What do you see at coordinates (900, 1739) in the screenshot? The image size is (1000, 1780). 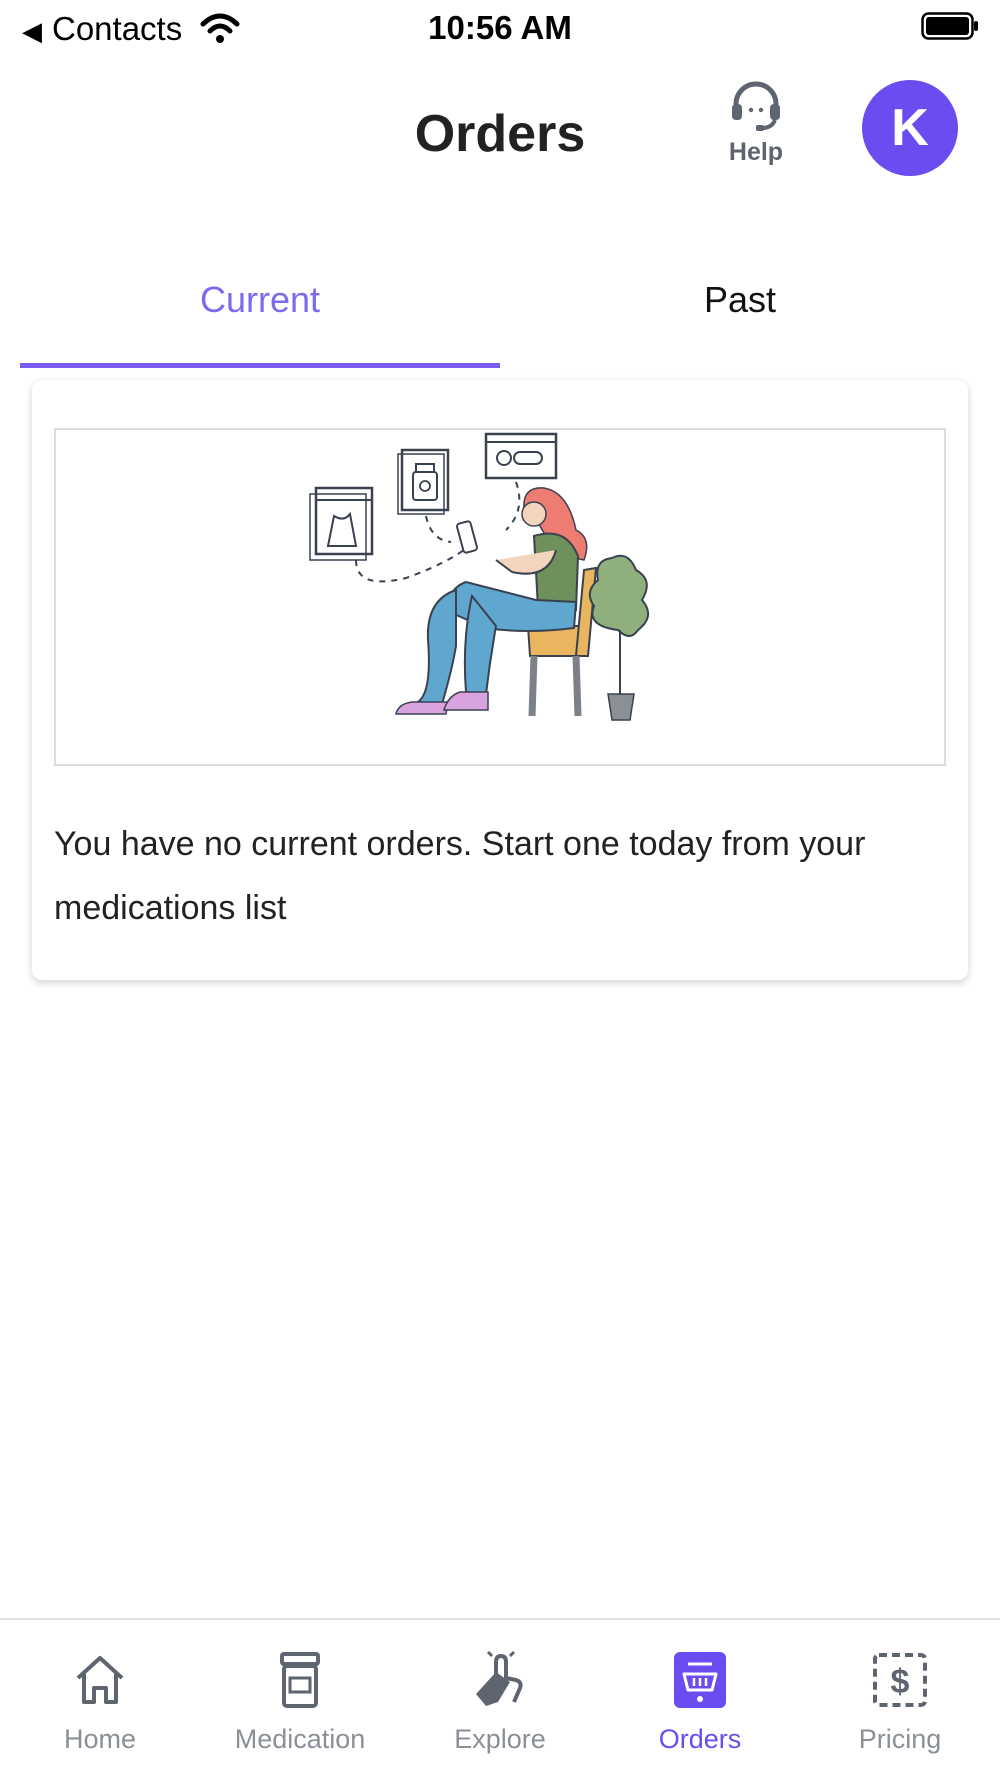 I see `nav-pricing-label: Pricing` at bounding box center [900, 1739].